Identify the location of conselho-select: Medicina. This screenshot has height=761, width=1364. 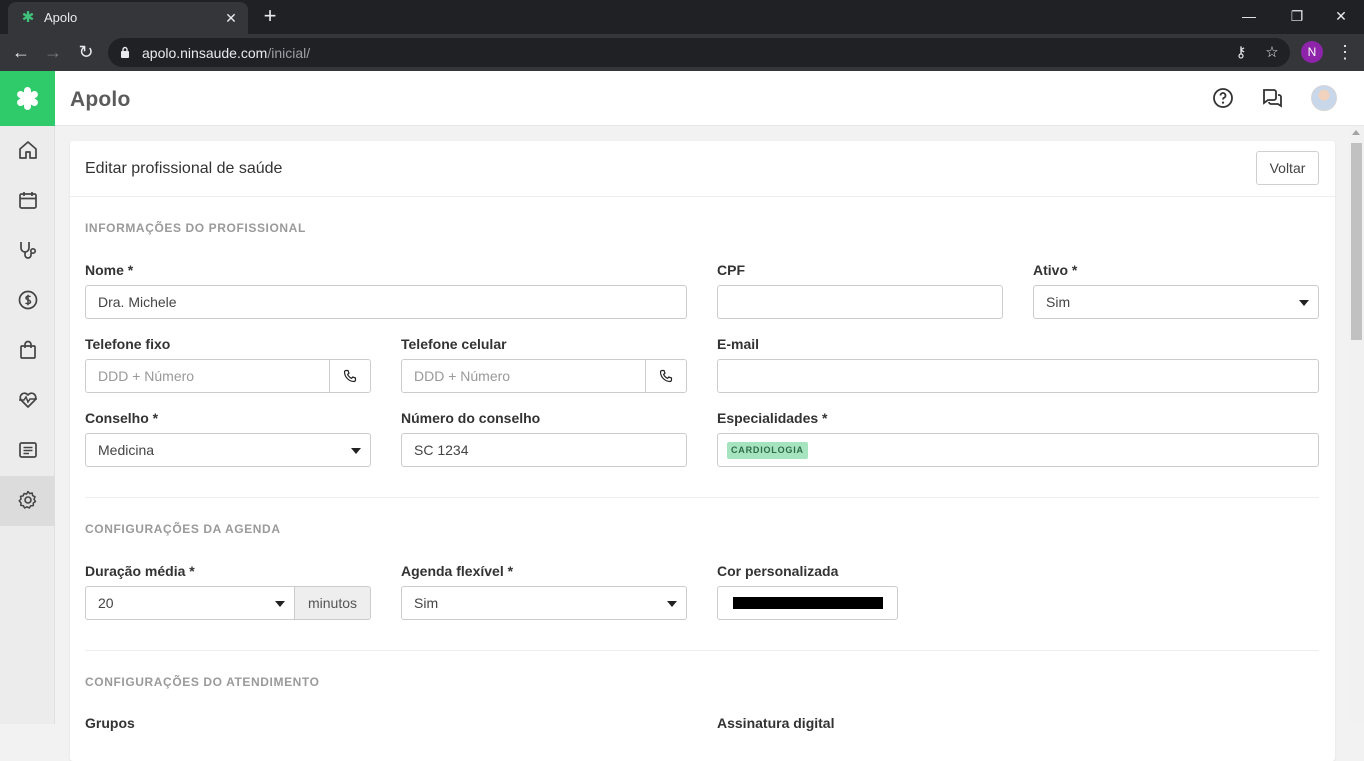
(228, 450).